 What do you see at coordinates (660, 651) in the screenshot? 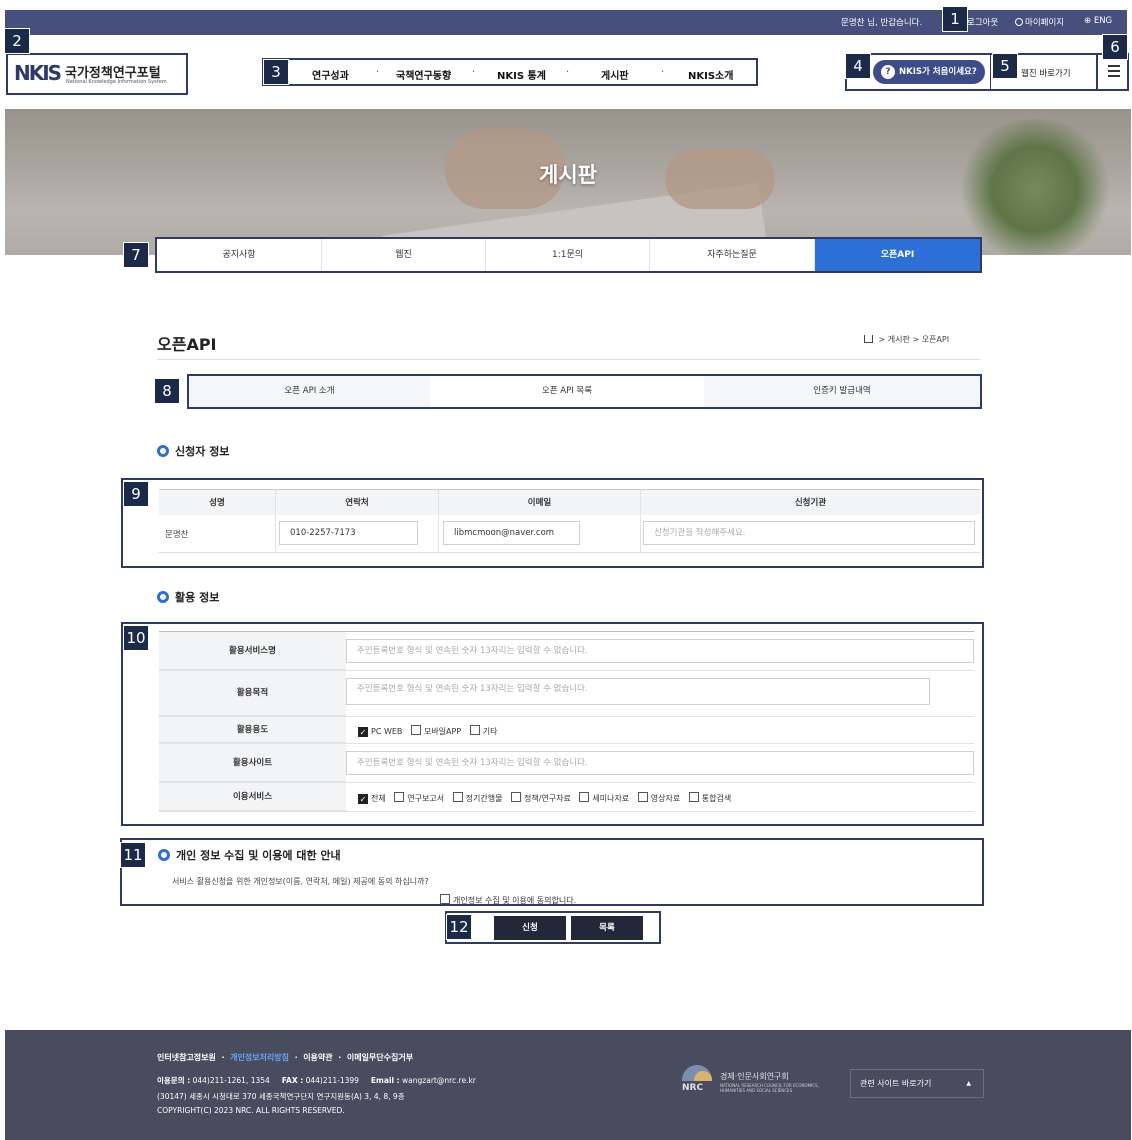
I see `service-name-field: 주민등록번호 형식 및 연속된 숫자 13자리는 입력할 수 없습니다.` at bounding box center [660, 651].